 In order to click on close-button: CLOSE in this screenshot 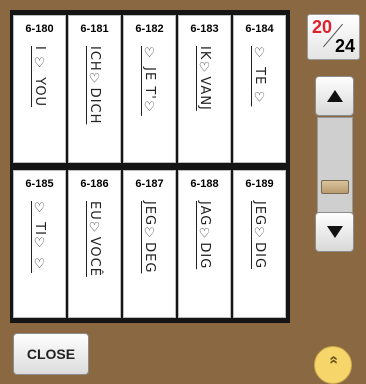, I will do `click(51, 354)`.